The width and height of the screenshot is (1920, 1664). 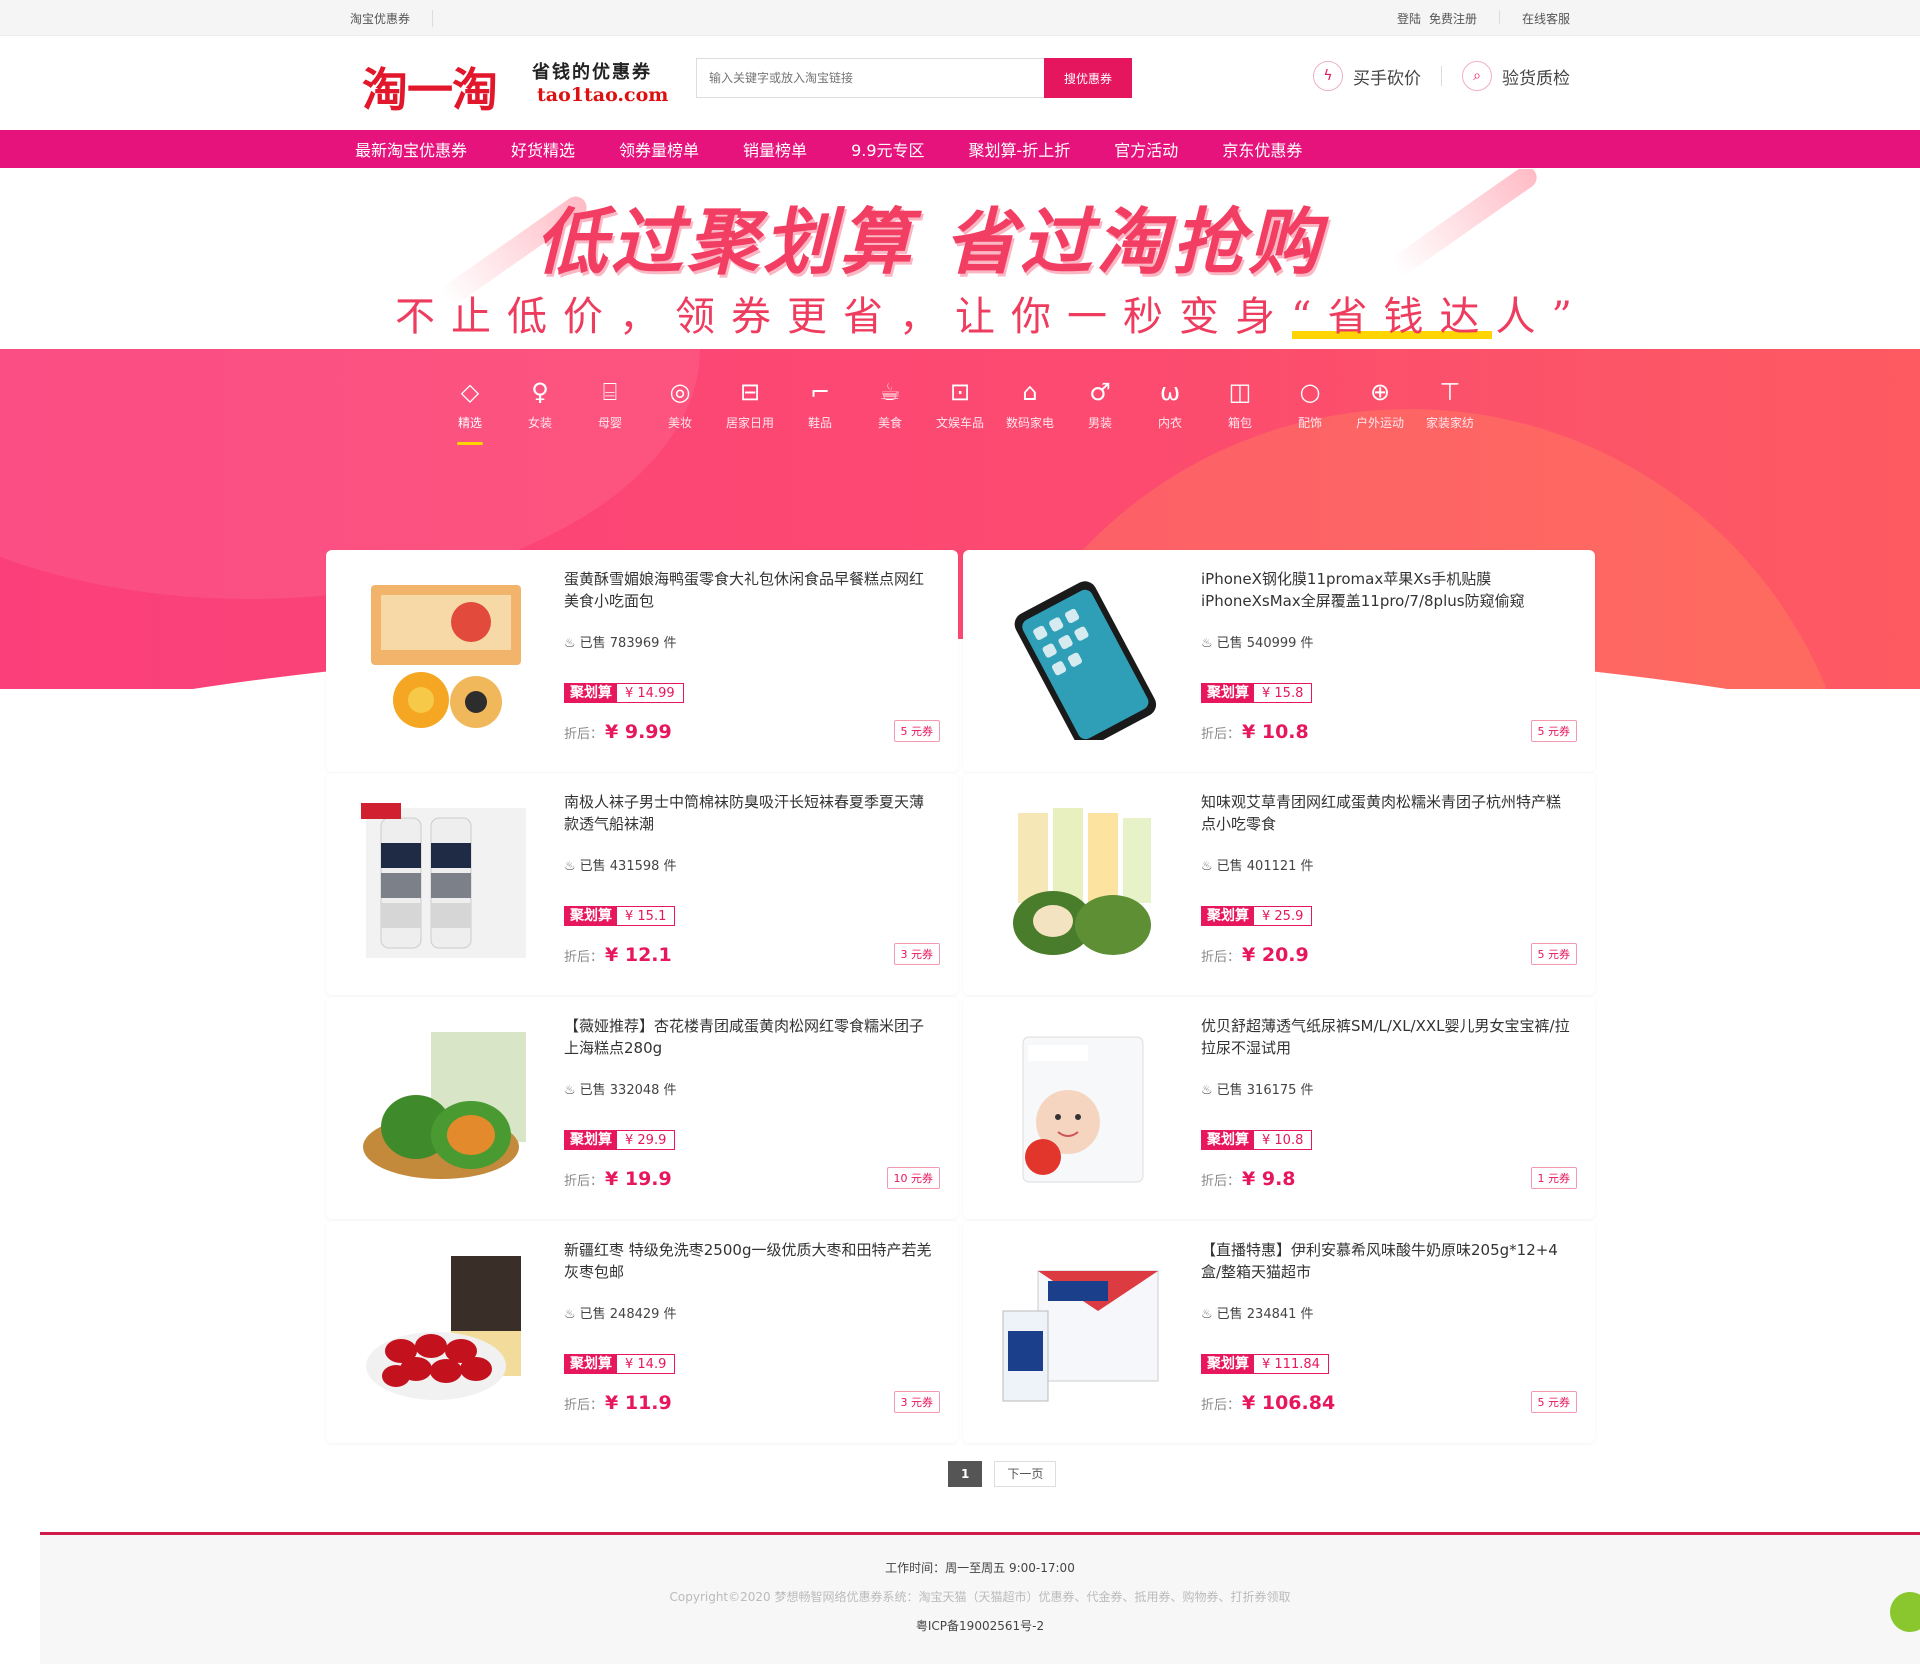 I want to click on register-link: 免费注册, so click(x=1453, y=18).